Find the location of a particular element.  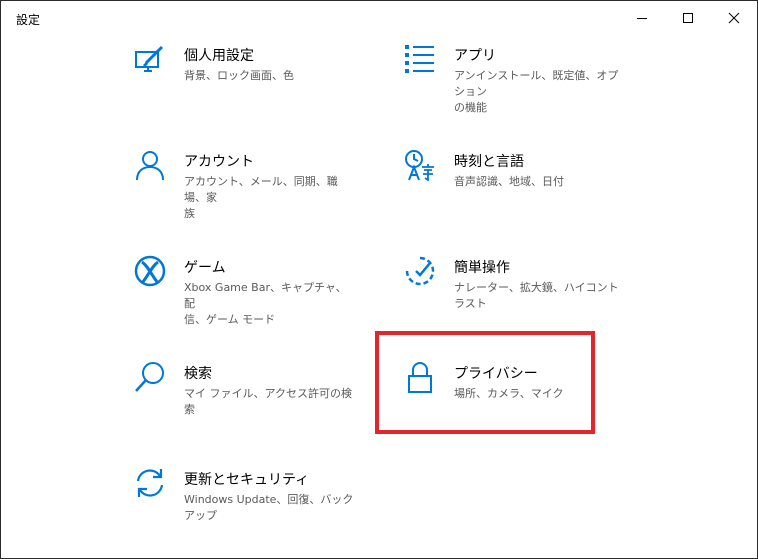

close-icon is located at coordinates (734, 18).